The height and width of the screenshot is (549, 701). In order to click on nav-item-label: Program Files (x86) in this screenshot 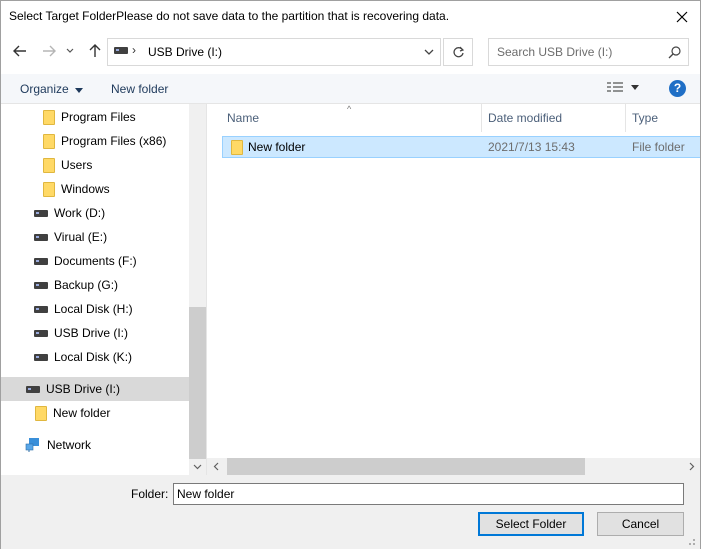, I will do `click(114, 141)`.